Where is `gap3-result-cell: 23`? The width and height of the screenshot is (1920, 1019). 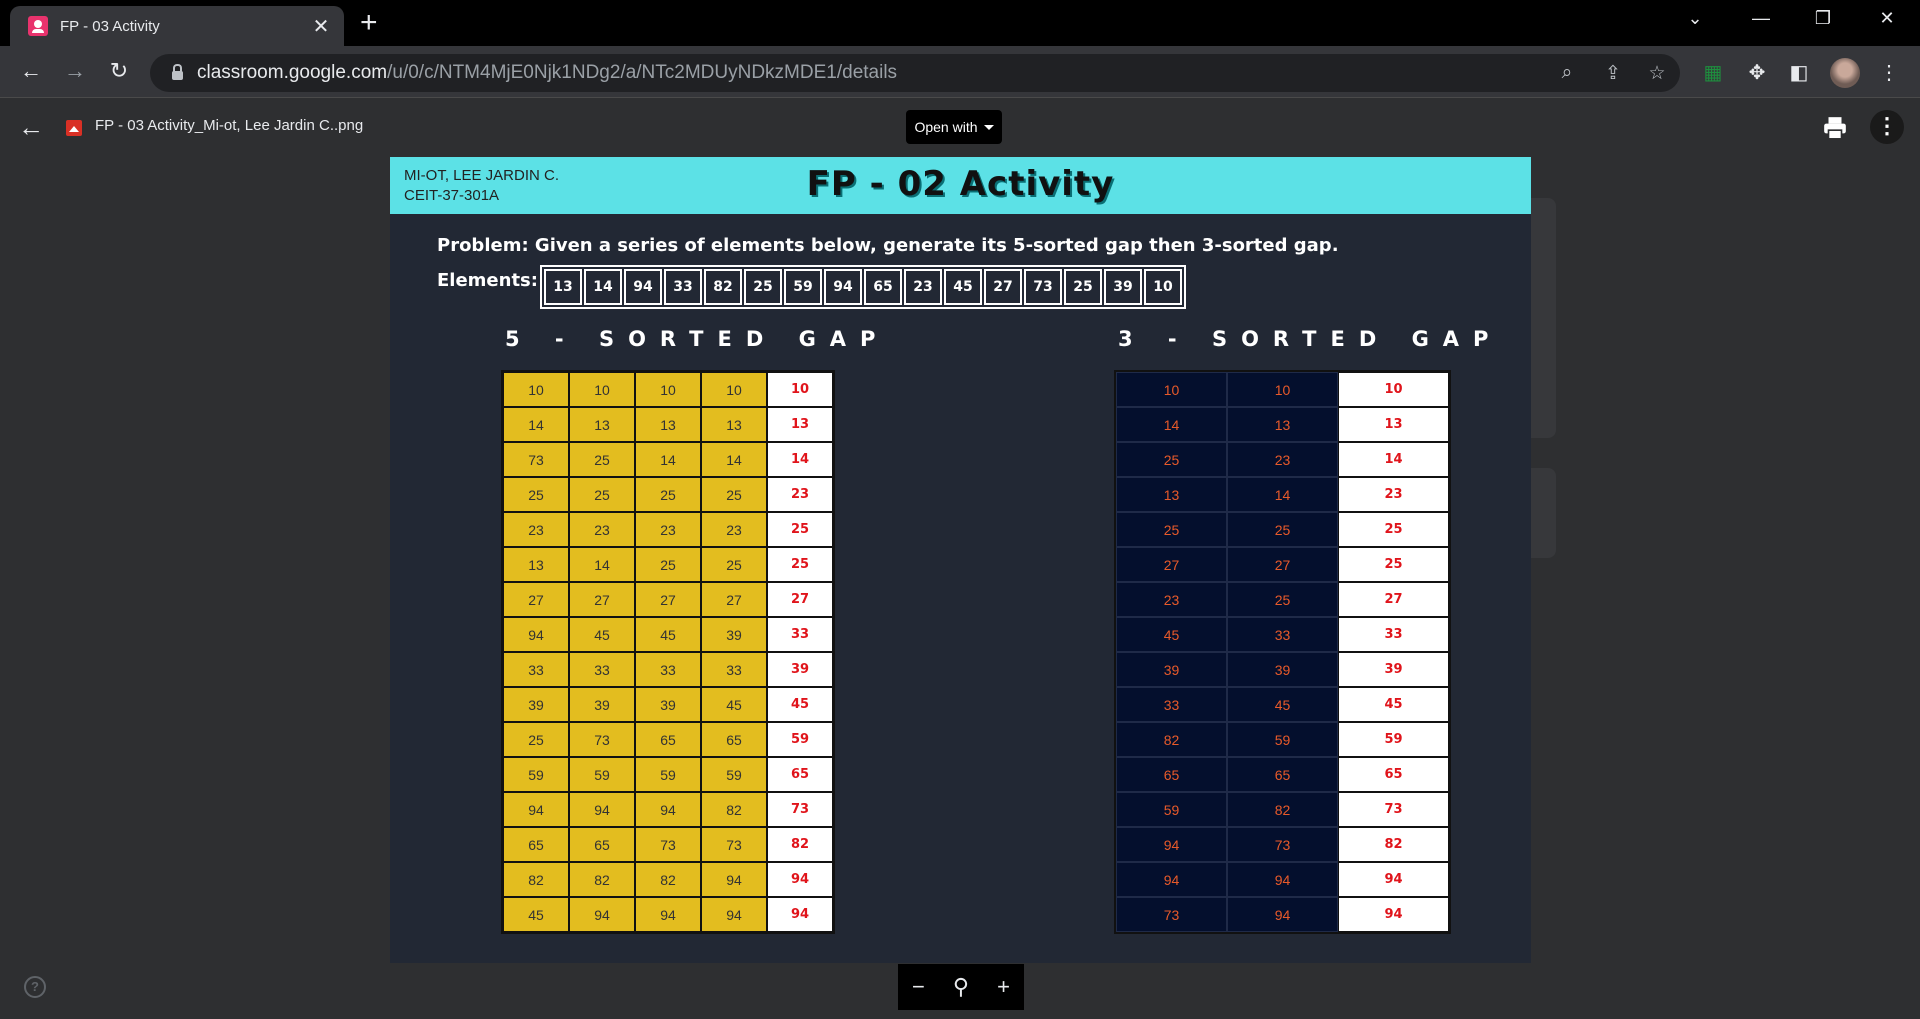
gap3-result-cell: 23 is located at coordinates (1393, 494).